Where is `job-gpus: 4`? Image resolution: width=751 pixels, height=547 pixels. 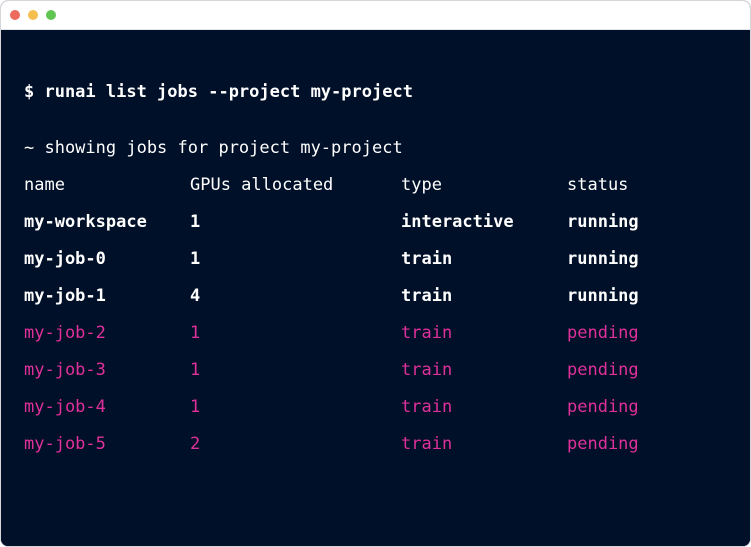 job-gpus: 4 is located at coordinates (195, 296).